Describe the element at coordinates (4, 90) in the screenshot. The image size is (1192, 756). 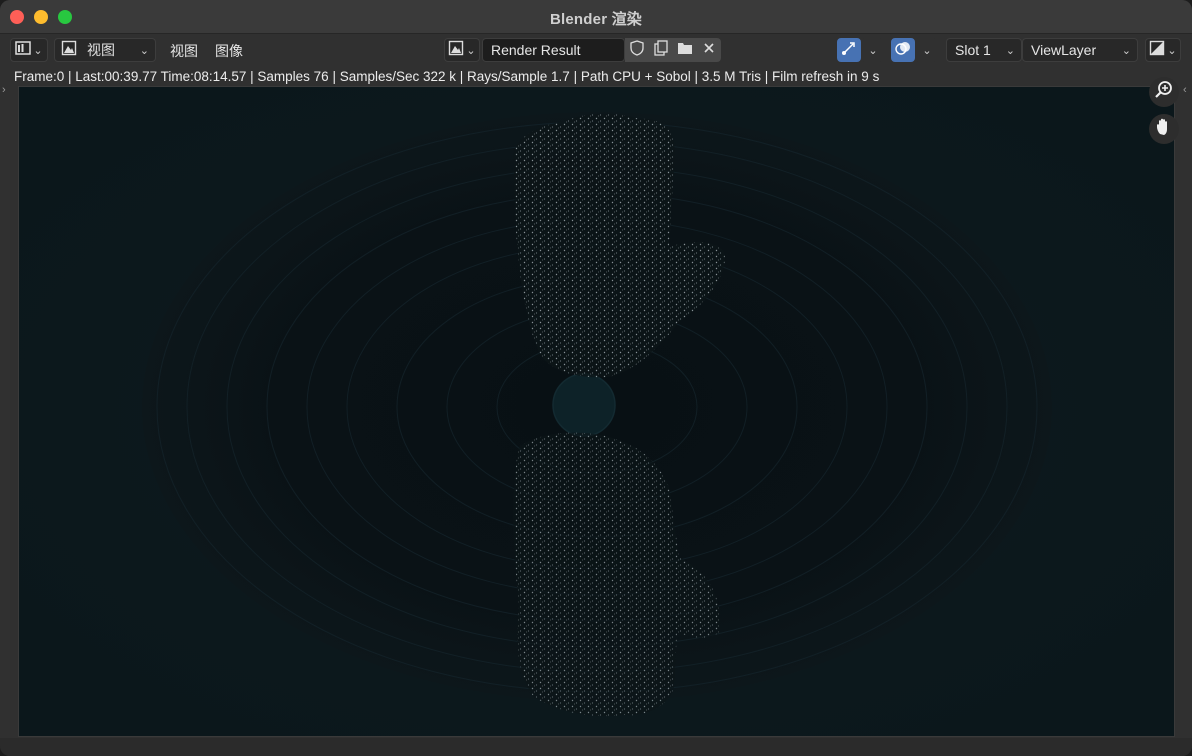
I see `toolbar-expand-arrow: ›` at that location.